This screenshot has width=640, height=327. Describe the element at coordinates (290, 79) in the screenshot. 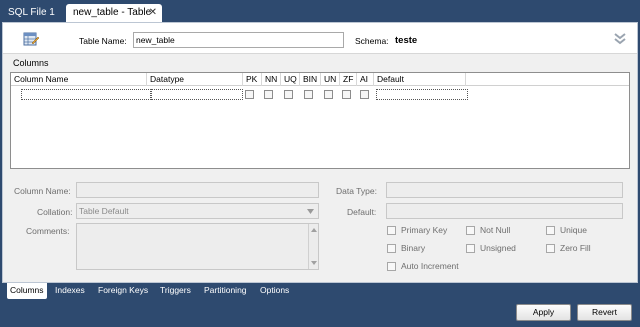

I see `header-uq: UQ` at that location.